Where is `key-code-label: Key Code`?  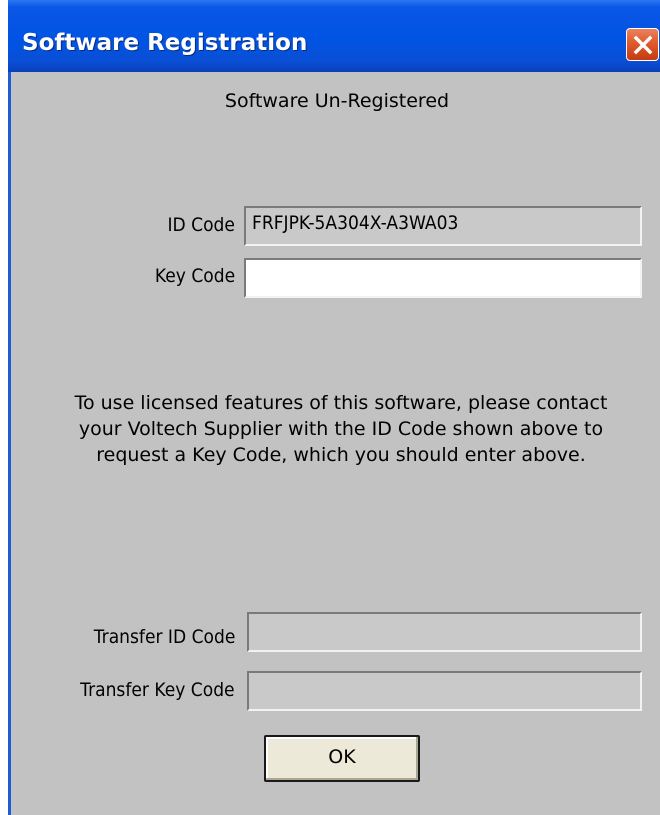 key-code-label: Key Code is located at coordinates (194, 276).